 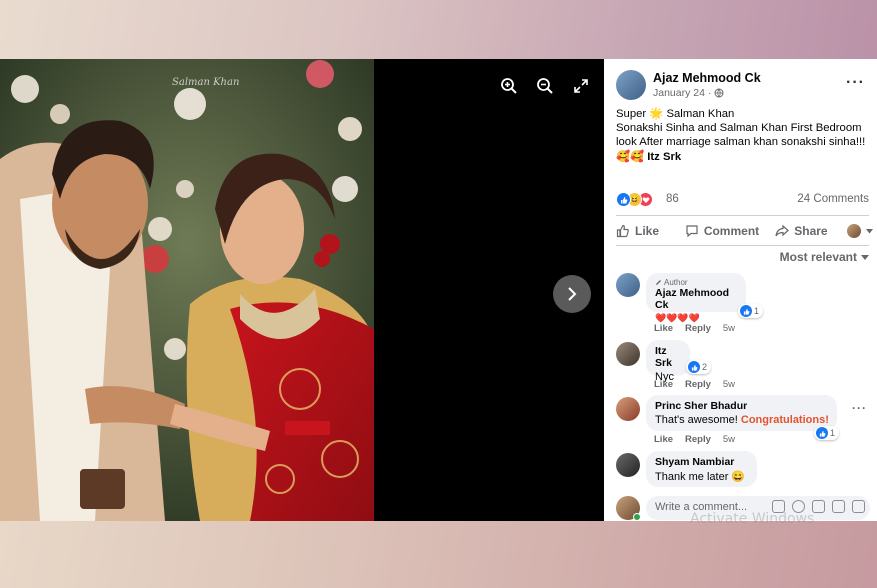 I want to click on author-name: Ajaz Mehmood Ck, so click(x=707, y=78).